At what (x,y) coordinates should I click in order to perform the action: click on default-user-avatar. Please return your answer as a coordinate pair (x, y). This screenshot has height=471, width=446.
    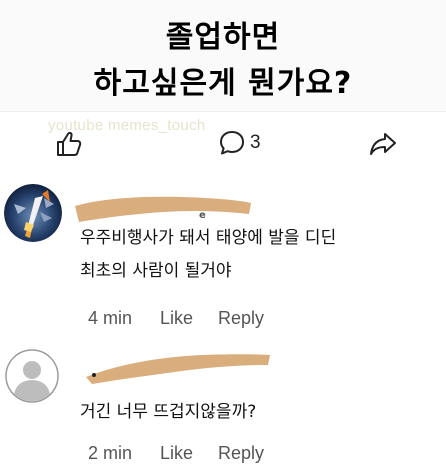
    Looking at the image, I should click on (32, 376).